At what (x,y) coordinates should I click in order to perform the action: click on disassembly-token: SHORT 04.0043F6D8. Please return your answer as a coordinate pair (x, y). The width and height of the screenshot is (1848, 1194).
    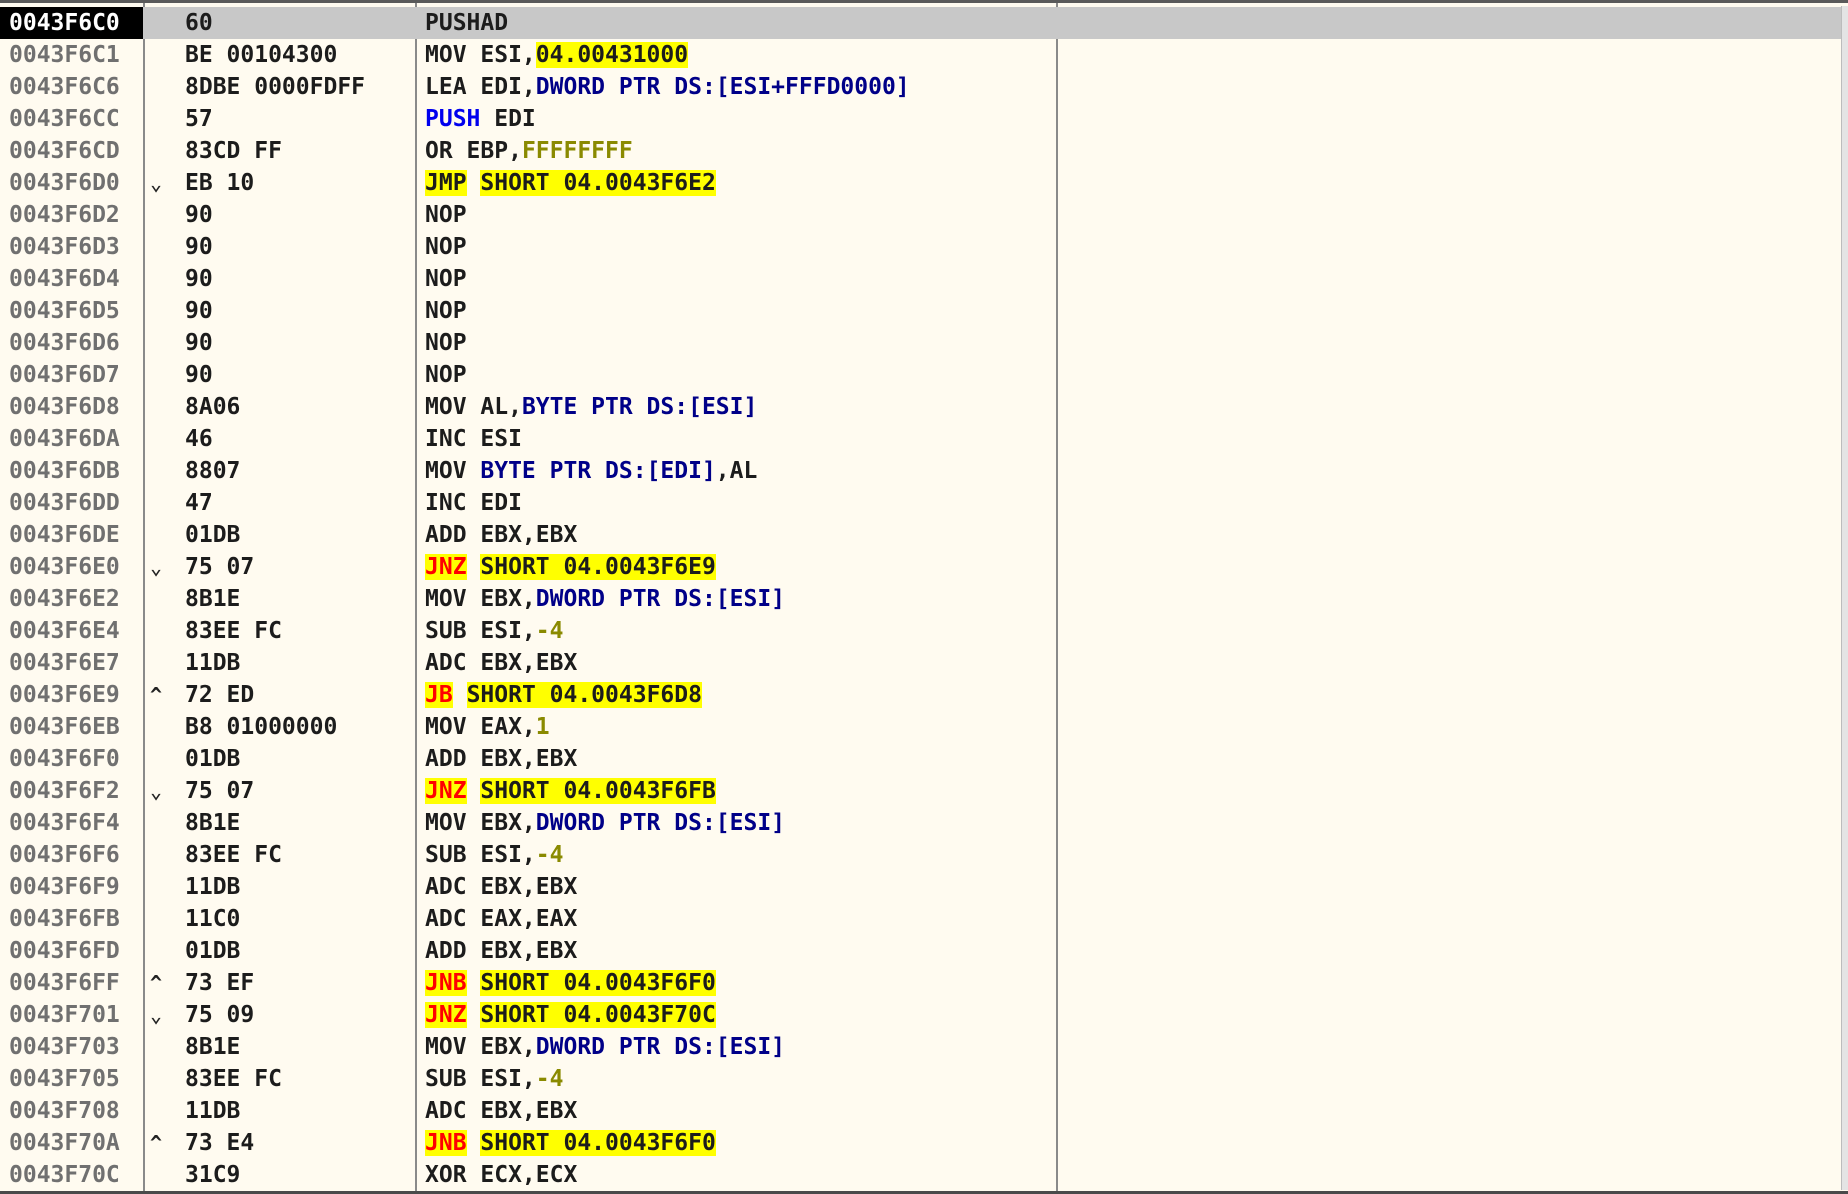
    Looking at the image, I should click on (584, 695).